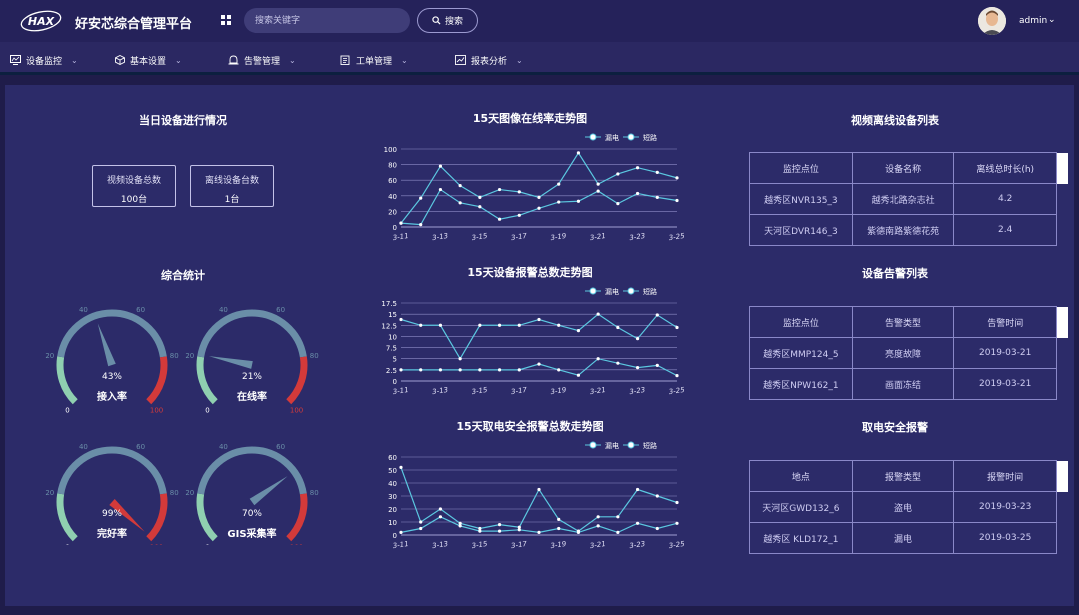 The width and height of the screenshot is (1079, 615). What do you see at coordinates (908, 384) in the screenshot?
I see `table-row: 越秀区NPW162_1 画面冻结 2019-03-21` at bounding box center [908, 384].